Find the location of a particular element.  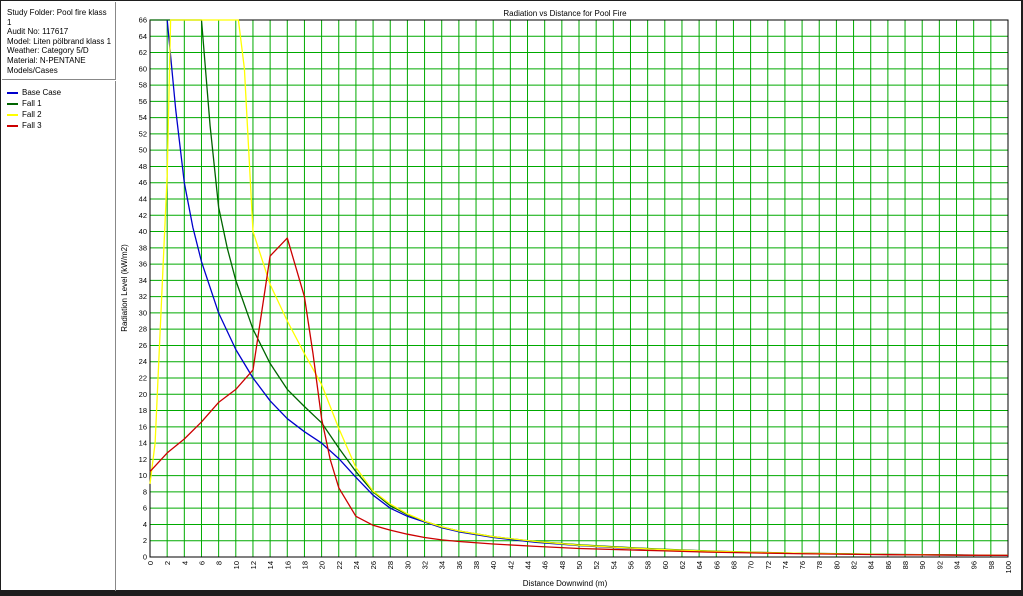

x-tick-label: 82 is located at coordinates (854, 565).